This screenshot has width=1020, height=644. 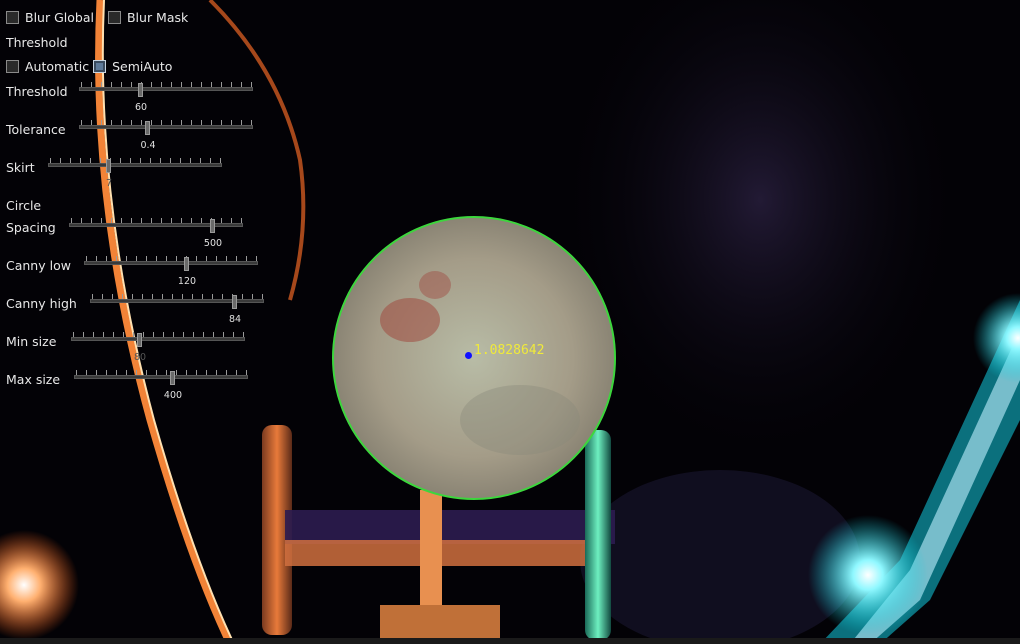 I want to click on min-size-slider, so click(x=158, y=339).